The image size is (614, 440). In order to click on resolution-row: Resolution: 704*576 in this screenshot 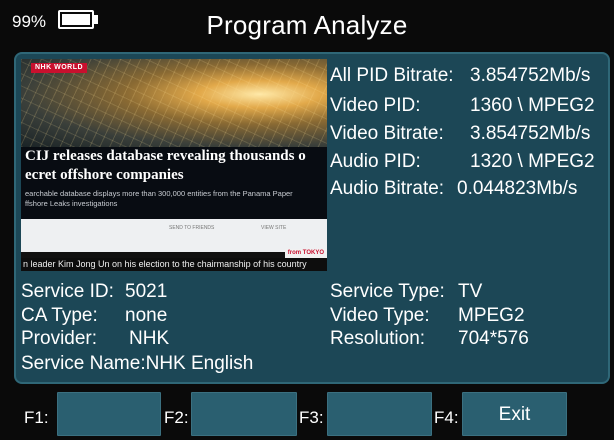, I will do `click(429, 339)`.